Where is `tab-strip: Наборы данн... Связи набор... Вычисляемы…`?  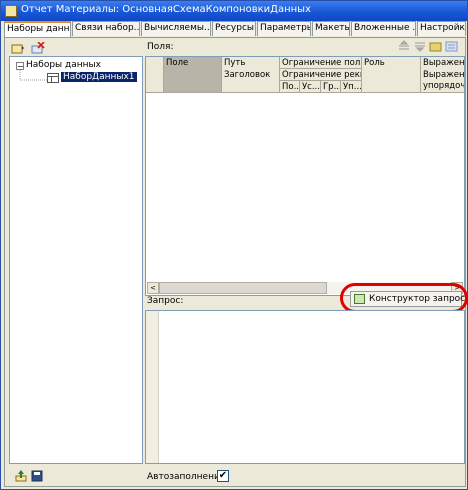 tab-strip: Наборы данн... Связи набор... Вычисляемы… is located at coordinates (235, 29).